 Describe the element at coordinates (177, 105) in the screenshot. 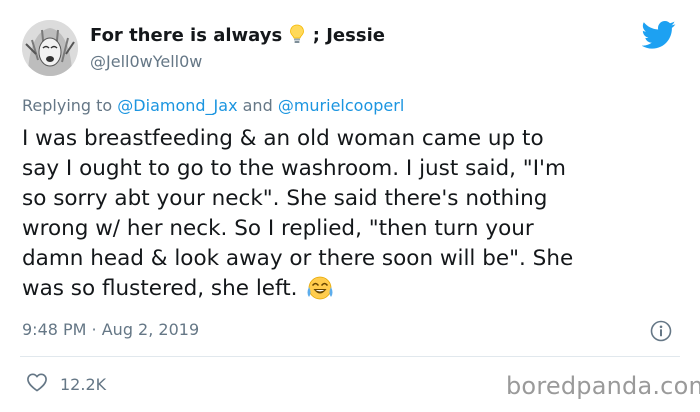

I see `mention-link: @Diamond_Jax` at that location.